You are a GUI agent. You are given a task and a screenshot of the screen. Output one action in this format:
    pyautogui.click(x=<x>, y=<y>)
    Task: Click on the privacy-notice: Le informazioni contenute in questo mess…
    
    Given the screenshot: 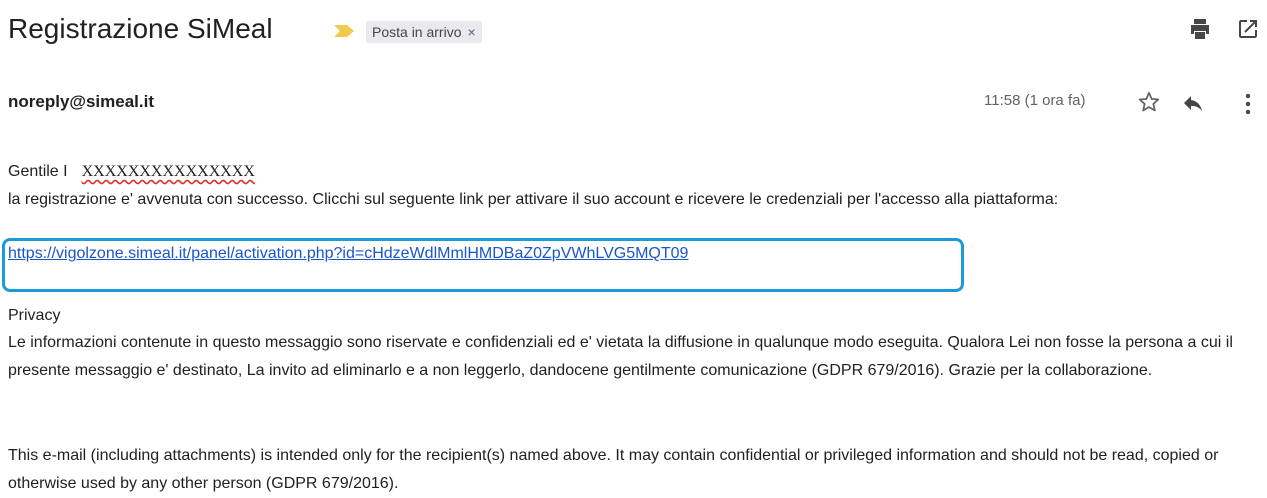 What is the action you would take?
    pyautogui.click(x=620, y=356)
    